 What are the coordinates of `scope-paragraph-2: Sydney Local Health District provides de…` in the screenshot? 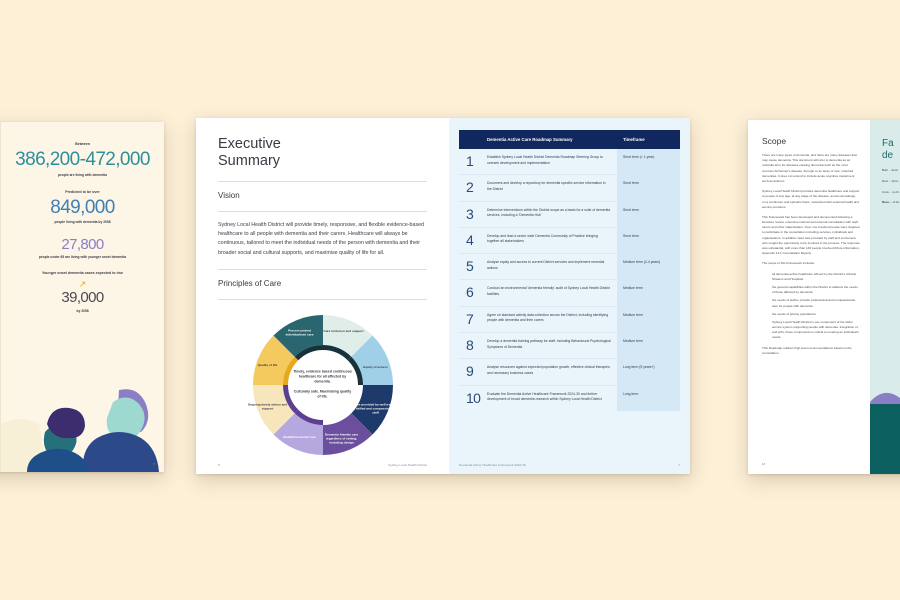 It's located at (811, 199).